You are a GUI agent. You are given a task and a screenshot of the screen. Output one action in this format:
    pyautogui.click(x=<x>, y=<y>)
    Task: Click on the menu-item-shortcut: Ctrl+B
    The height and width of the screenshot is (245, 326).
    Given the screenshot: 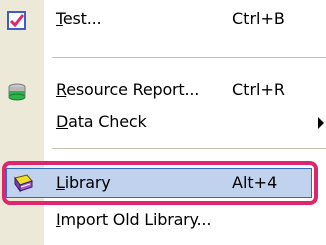 What is the action you would take?
    pyautogui.click(x=258, y=18)
    